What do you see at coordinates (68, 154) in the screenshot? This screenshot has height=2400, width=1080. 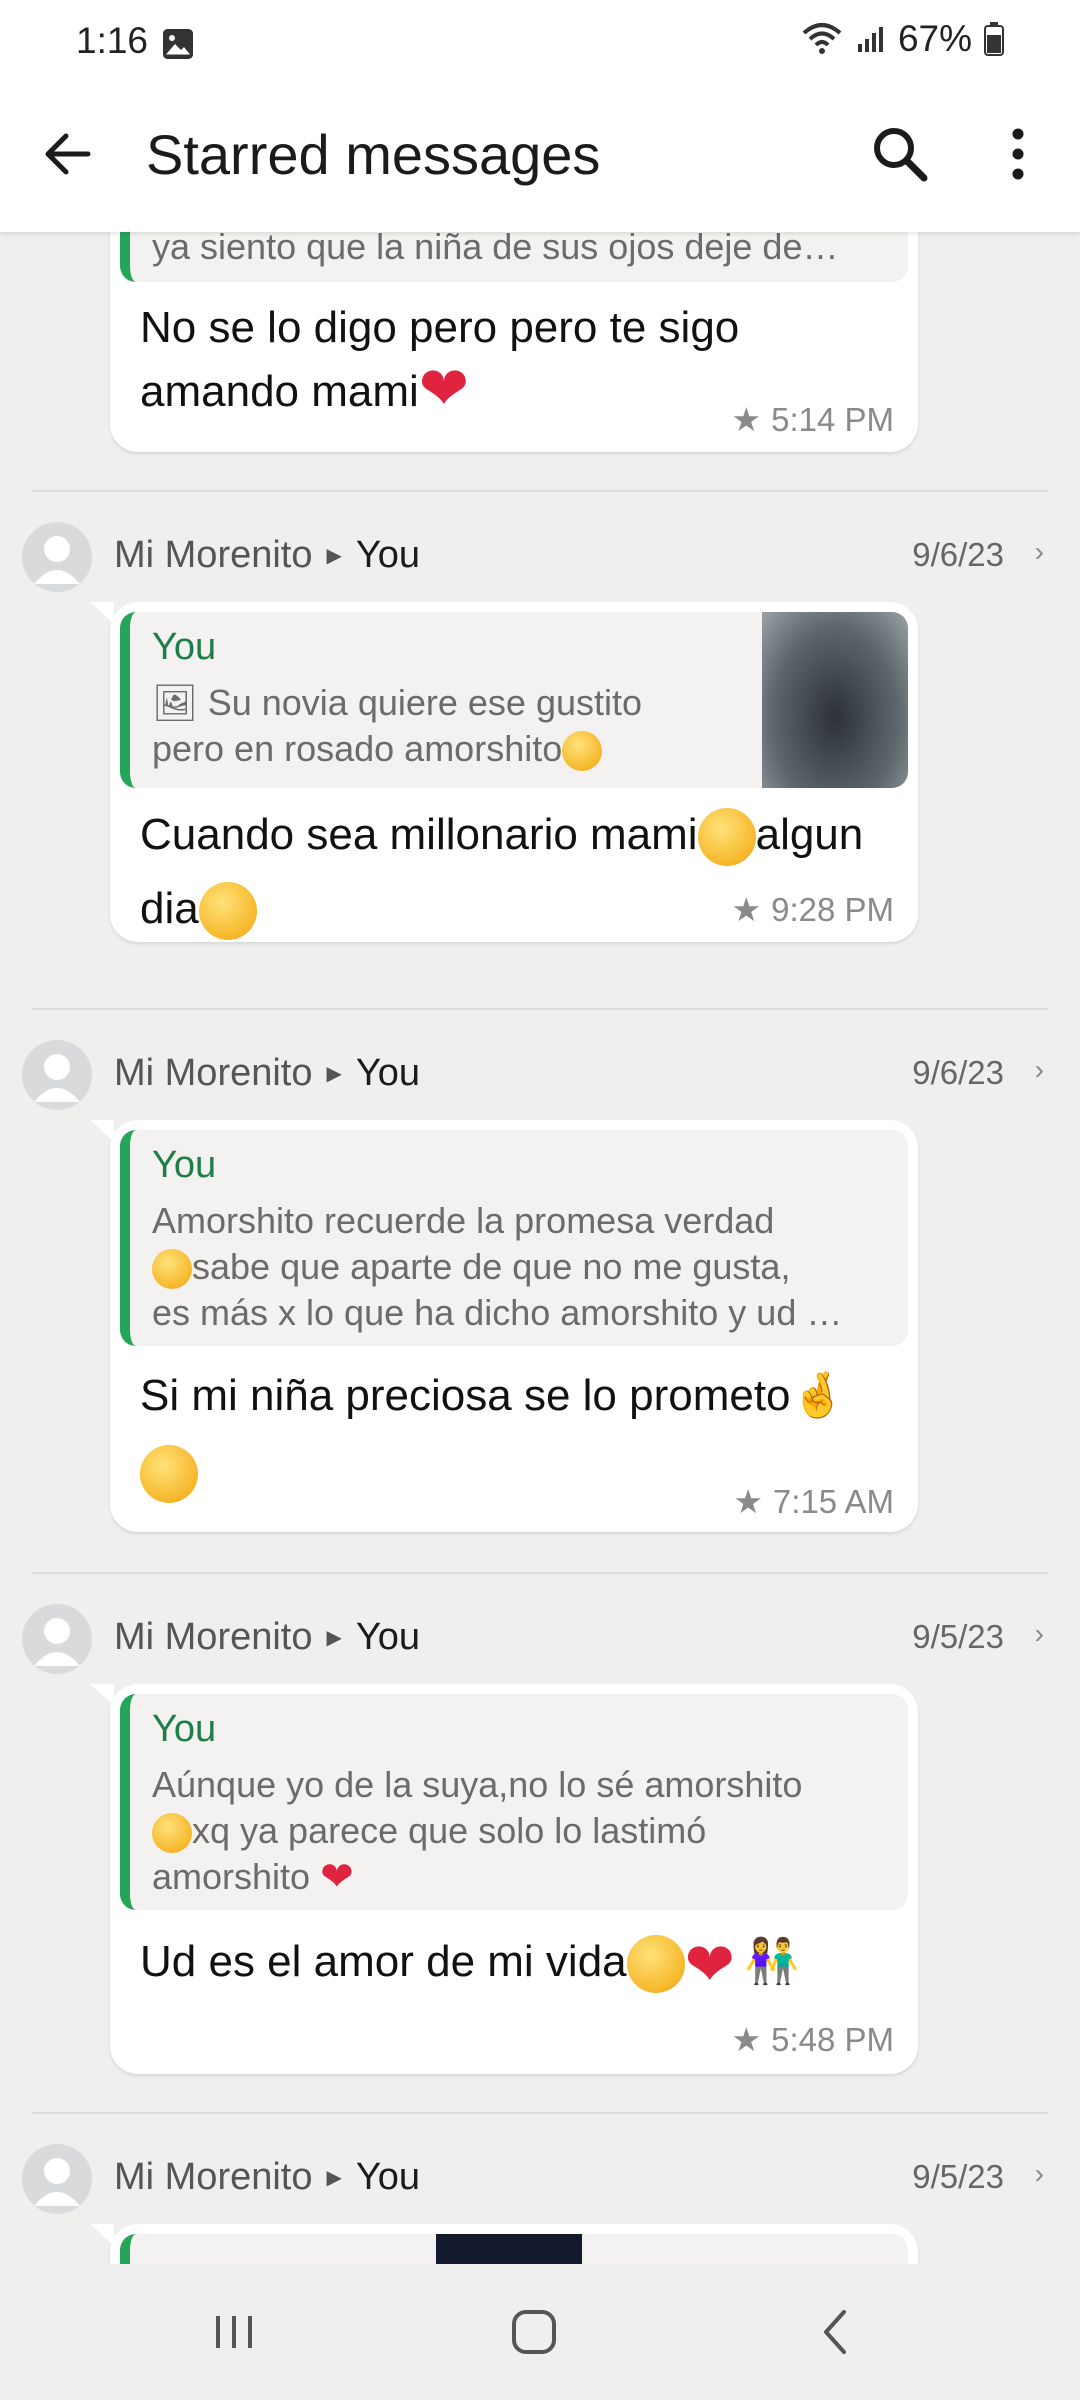 I see `back-arrow-icon` at bounding box center [68, 154].